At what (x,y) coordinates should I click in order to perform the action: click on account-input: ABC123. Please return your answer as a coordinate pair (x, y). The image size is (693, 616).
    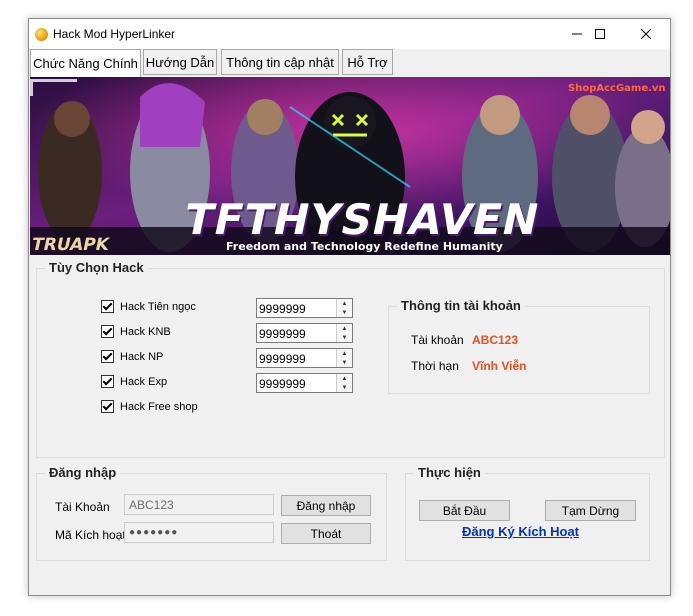
    Looking at the image, I should click on (199, 504).